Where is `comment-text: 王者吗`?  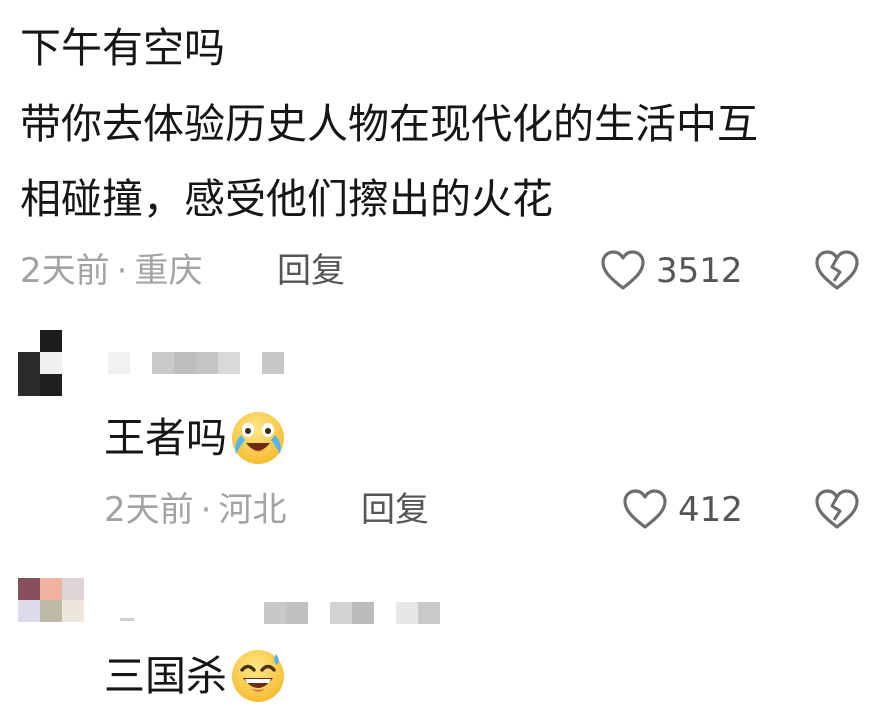 comment-text: 王者吗 is located at coordinates (165, 437).